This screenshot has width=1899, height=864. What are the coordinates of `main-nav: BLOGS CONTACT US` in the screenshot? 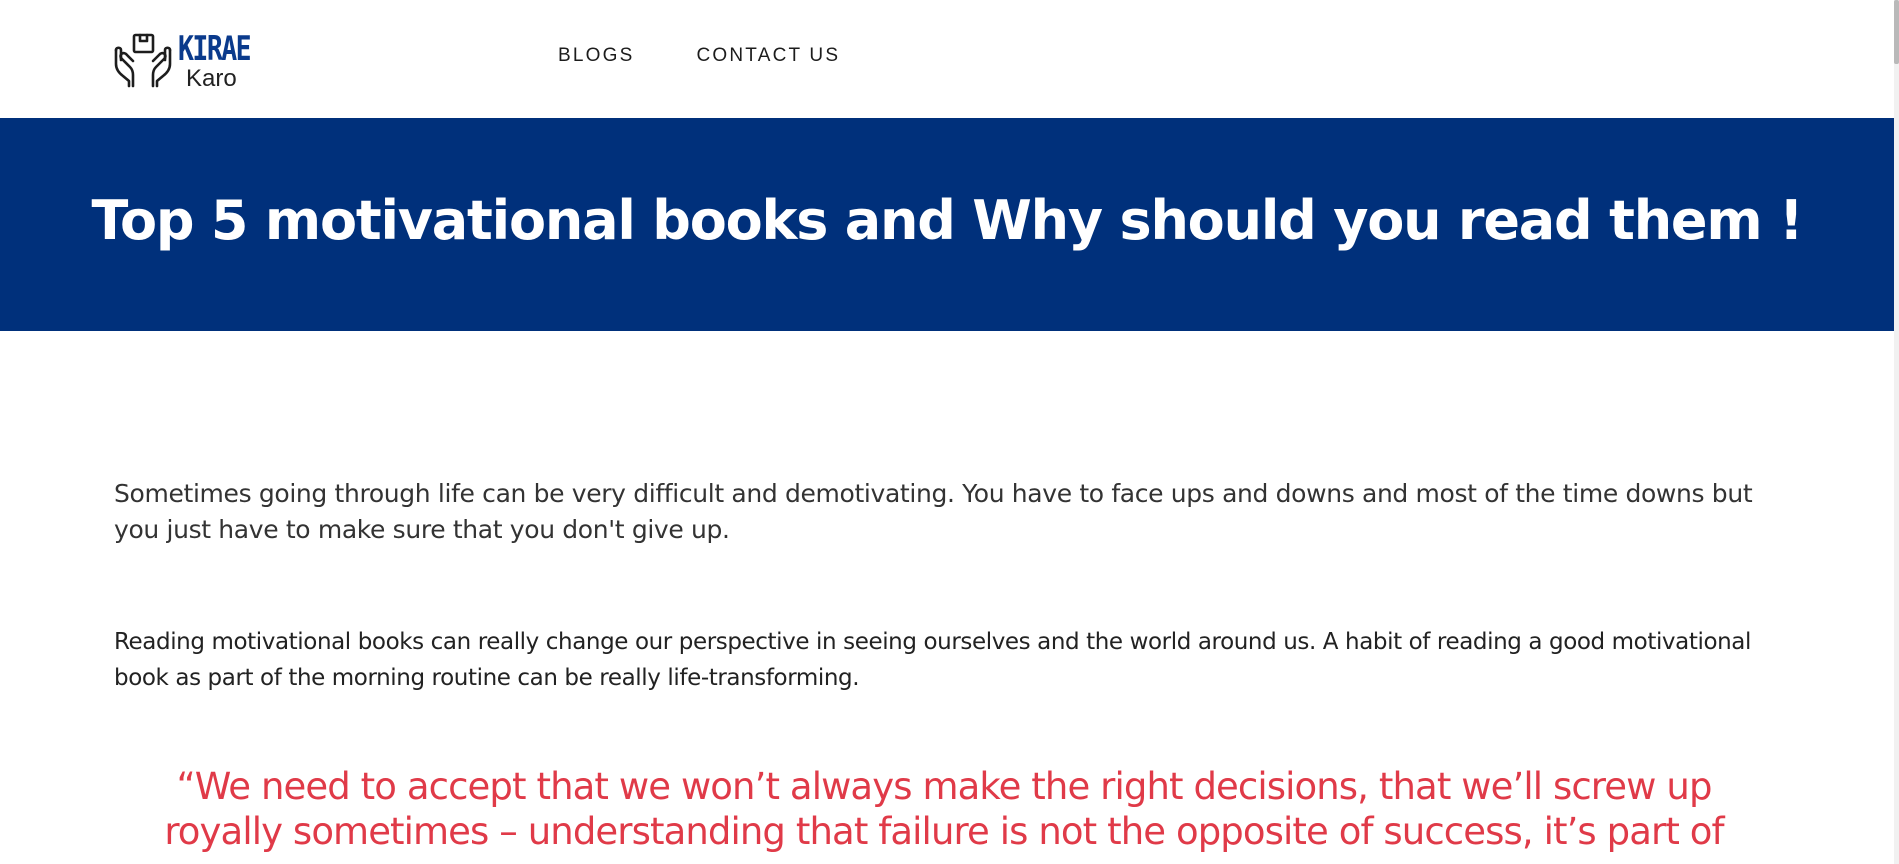 It's located at (730, 56).